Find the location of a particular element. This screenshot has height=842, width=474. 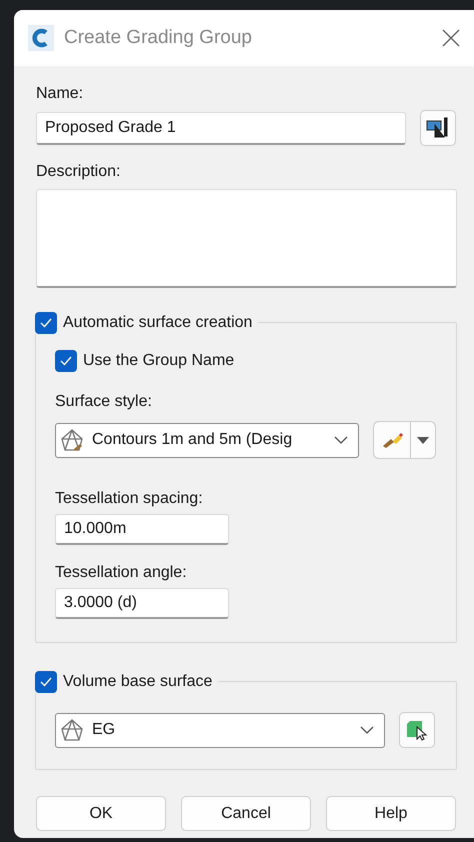

style-edit-button is located at coordinates (404, 440).